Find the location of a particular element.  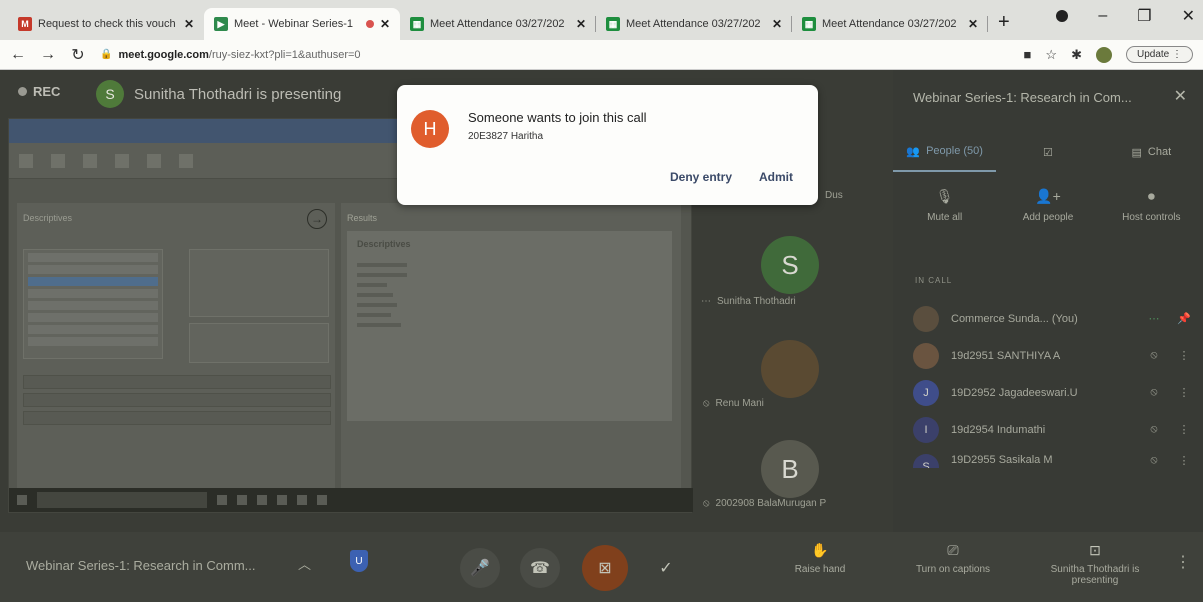

tab-sheets-1: ▦ Meet Attendance 03/27/202 ✕ is located at coordinates (498, 24).